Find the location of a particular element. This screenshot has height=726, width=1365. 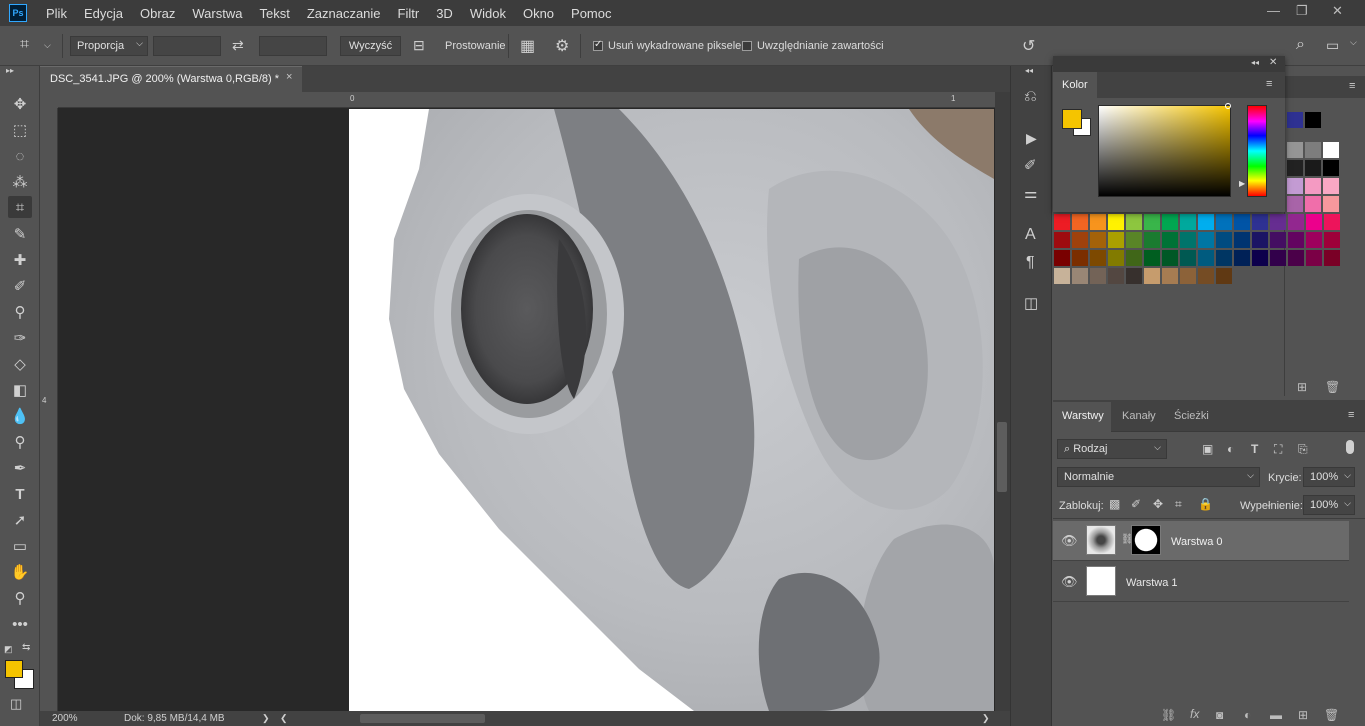

clear-button: Wyczyść is located at coordinates (370, 46).